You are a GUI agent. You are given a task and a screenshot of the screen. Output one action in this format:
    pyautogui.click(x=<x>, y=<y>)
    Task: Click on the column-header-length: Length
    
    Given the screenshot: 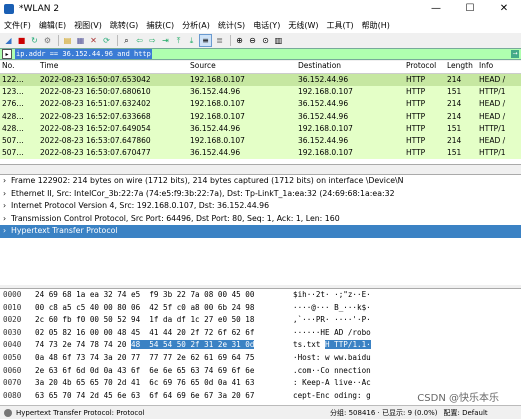 What is the action you would take?
    pyautogui.click(x=461, y=67)
    